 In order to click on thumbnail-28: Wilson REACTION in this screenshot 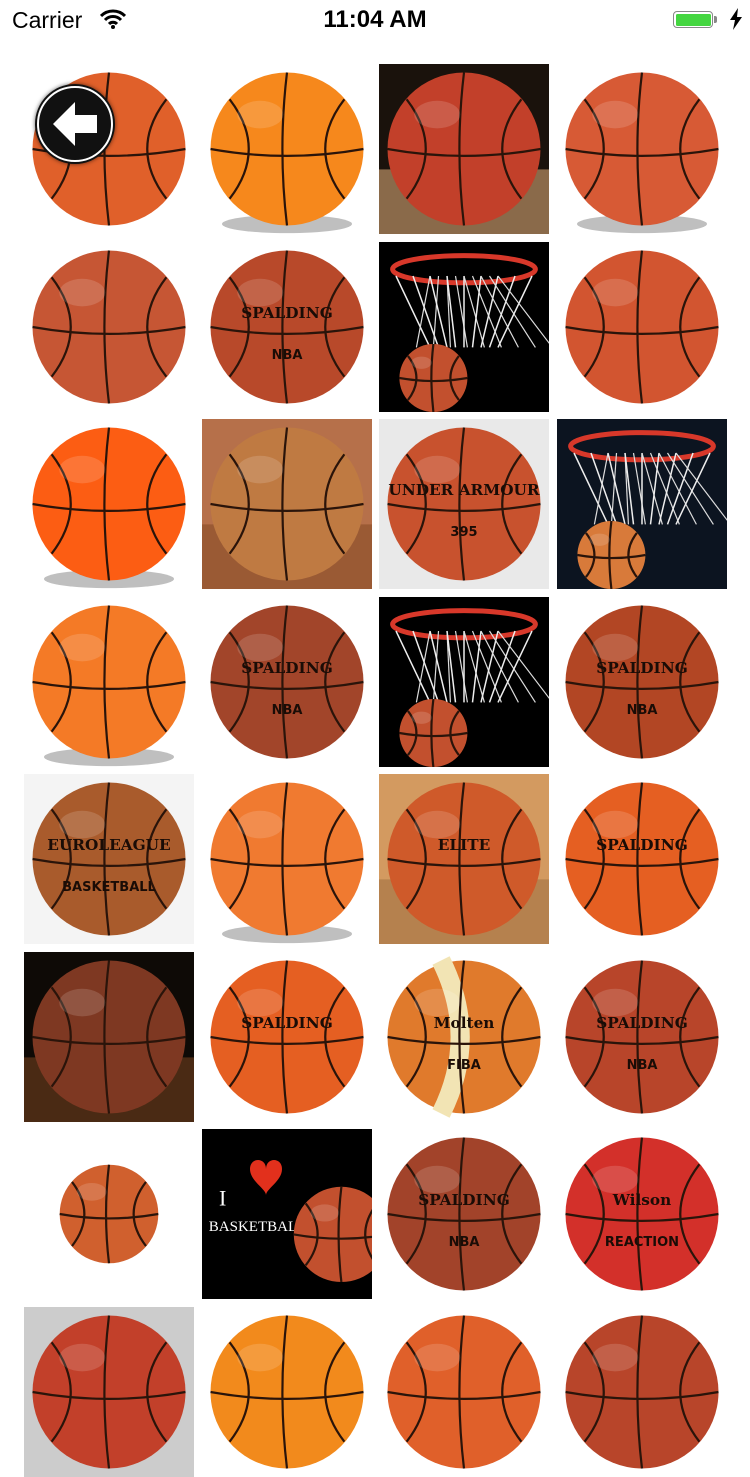, I will do `click(642, 1214)`.